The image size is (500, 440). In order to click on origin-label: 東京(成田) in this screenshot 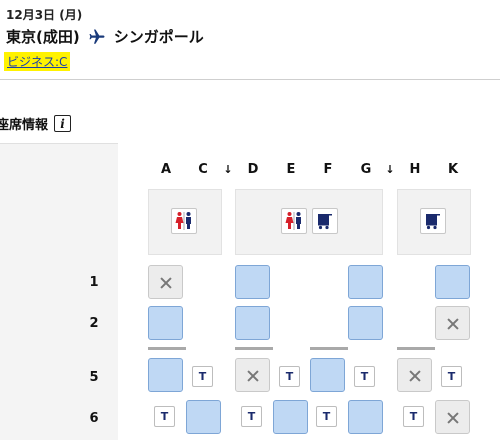, I will do `click(43, 37)`.